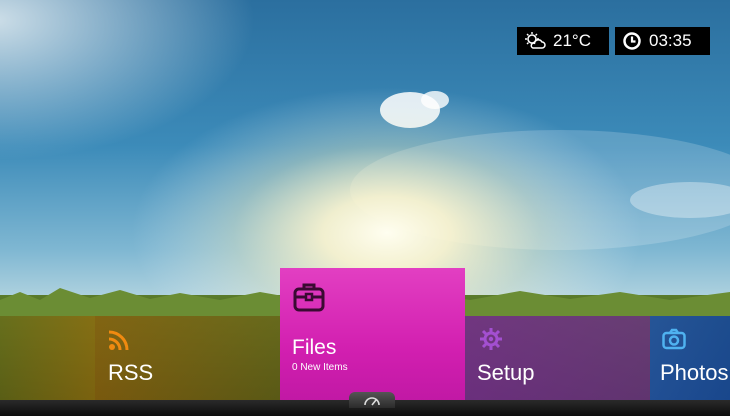  I want to click on menu-item-label: Setup, so click(506, 372).